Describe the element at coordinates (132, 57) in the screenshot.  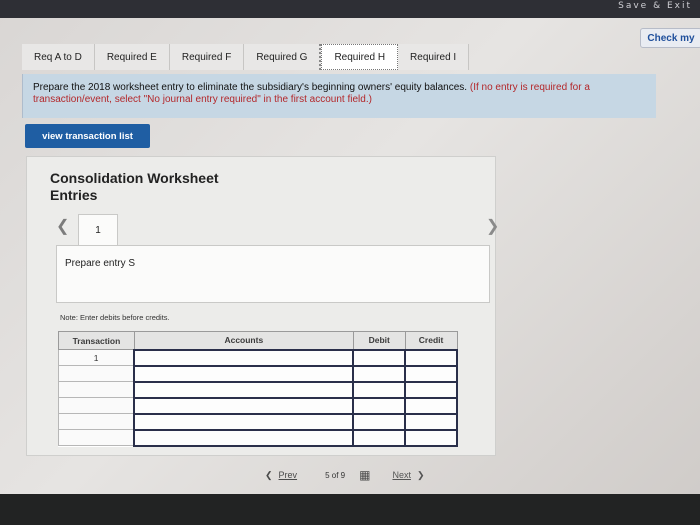
I see `tab-required-e: Required E` at that location.